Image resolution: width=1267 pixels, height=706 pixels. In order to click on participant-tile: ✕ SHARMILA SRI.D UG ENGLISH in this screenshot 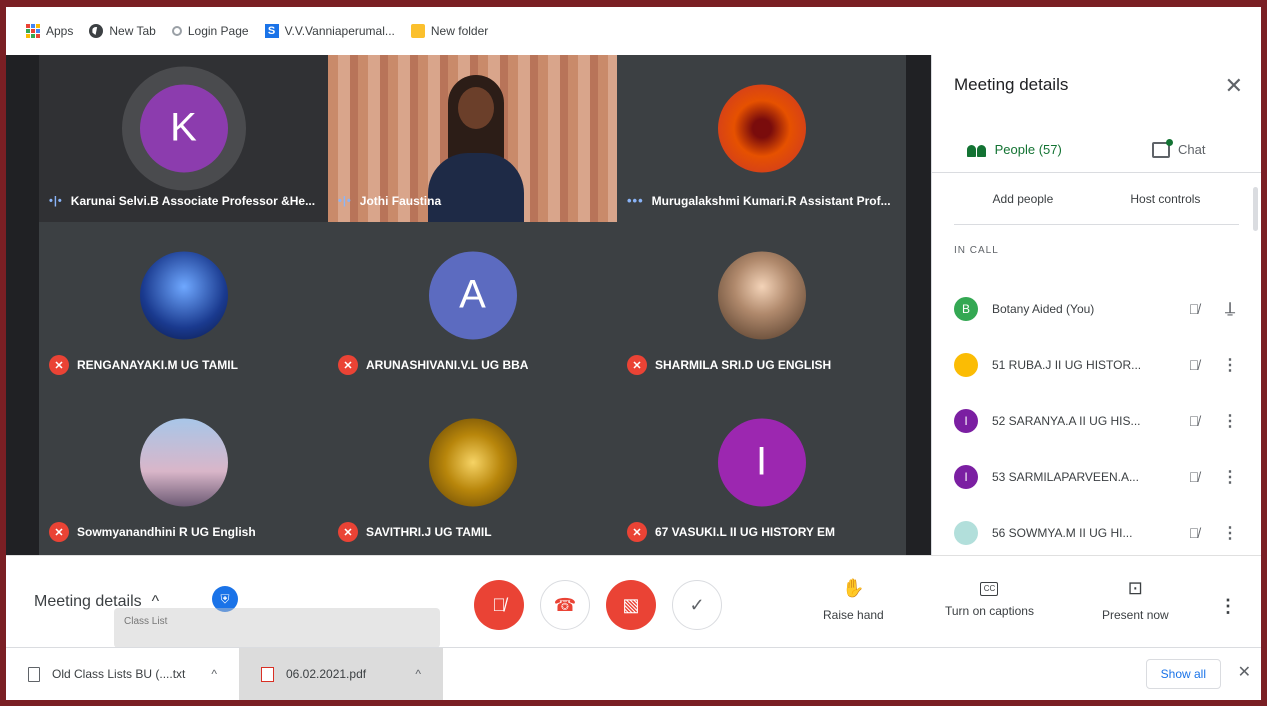, I will do `click(761, 305)`.